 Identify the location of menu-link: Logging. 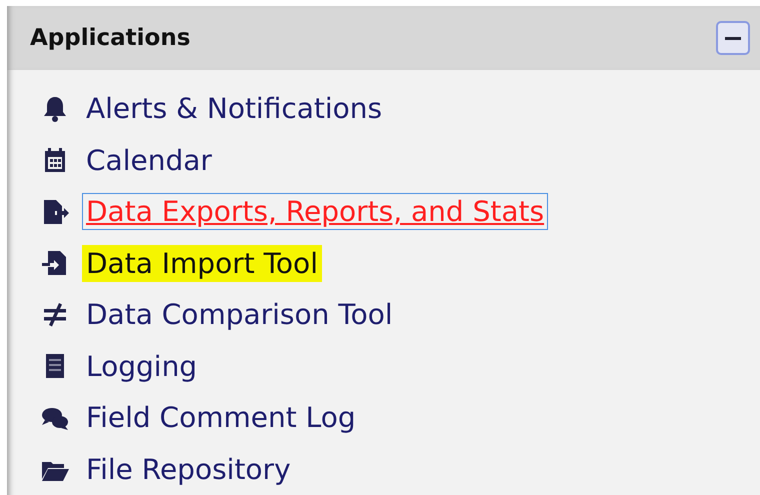
(142, 366).